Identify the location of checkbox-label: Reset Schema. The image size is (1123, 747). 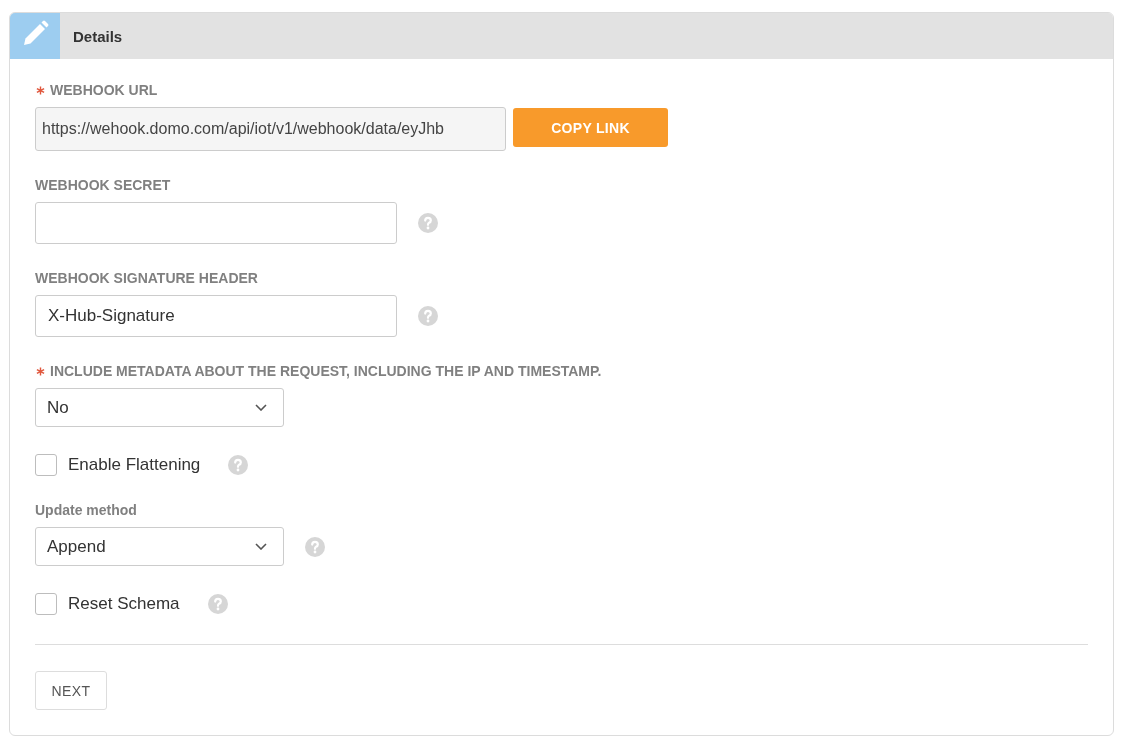
(124, 604).